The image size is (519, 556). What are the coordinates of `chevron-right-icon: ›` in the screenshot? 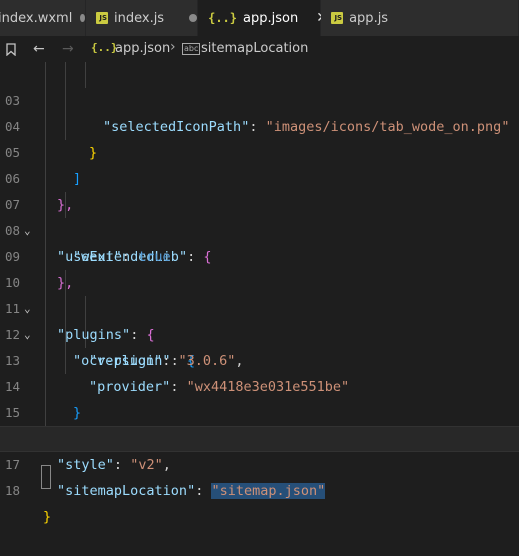 It's located at (173, 47).